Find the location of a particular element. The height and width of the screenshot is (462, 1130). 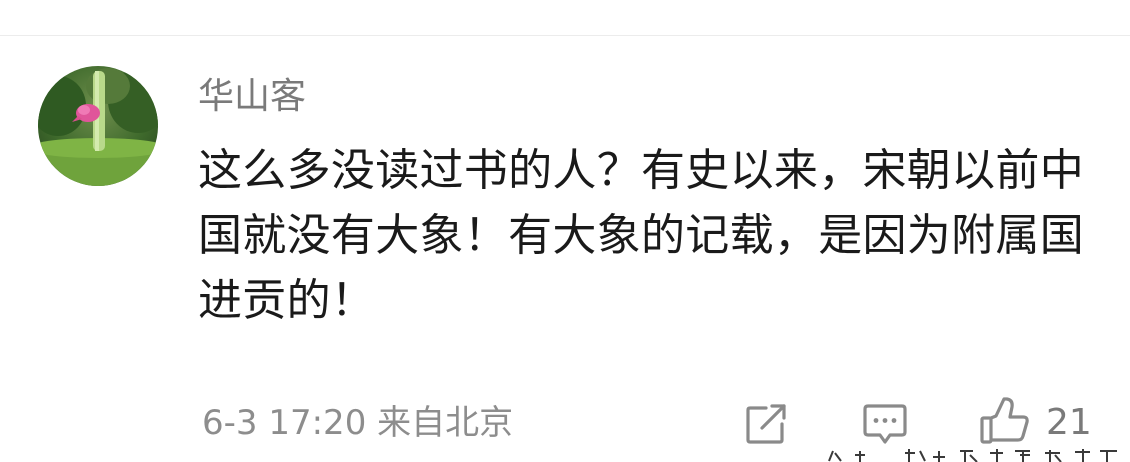

comment-meta: 6-3 17:20 来自北京 is located at coordinates (357, 423).